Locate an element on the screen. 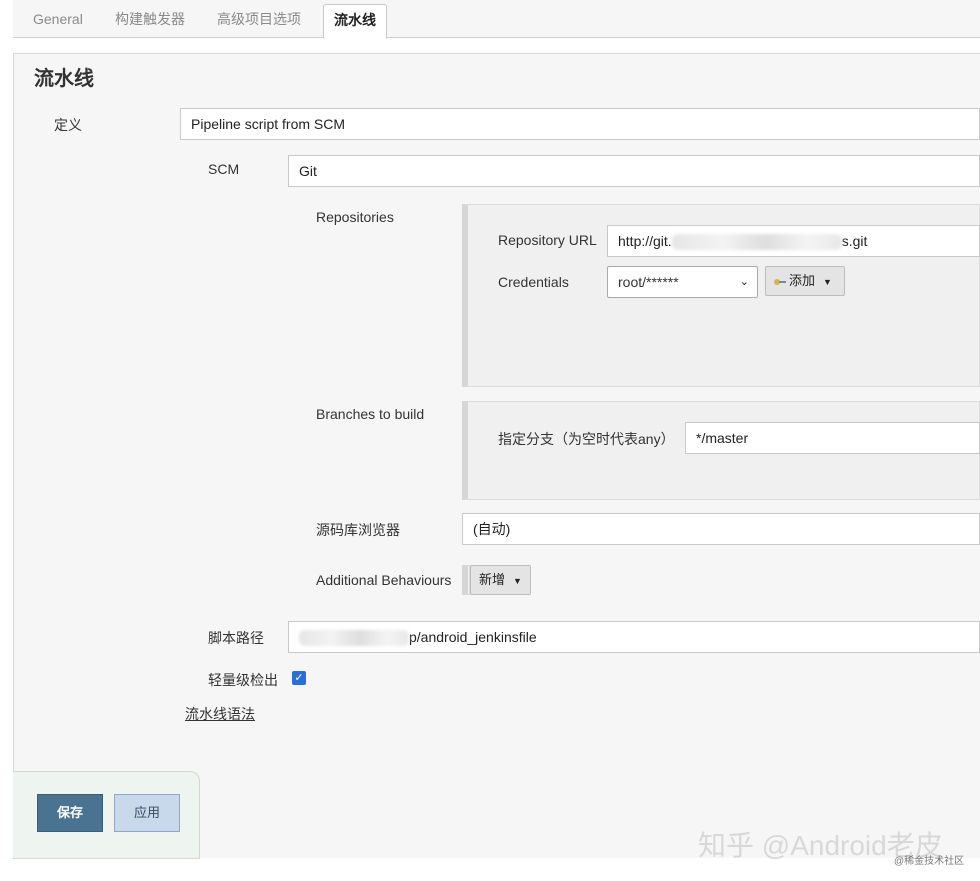 The width and height of the screenshot is (980, 881). section-title: 流水线 is located at coordinates (64, 76).